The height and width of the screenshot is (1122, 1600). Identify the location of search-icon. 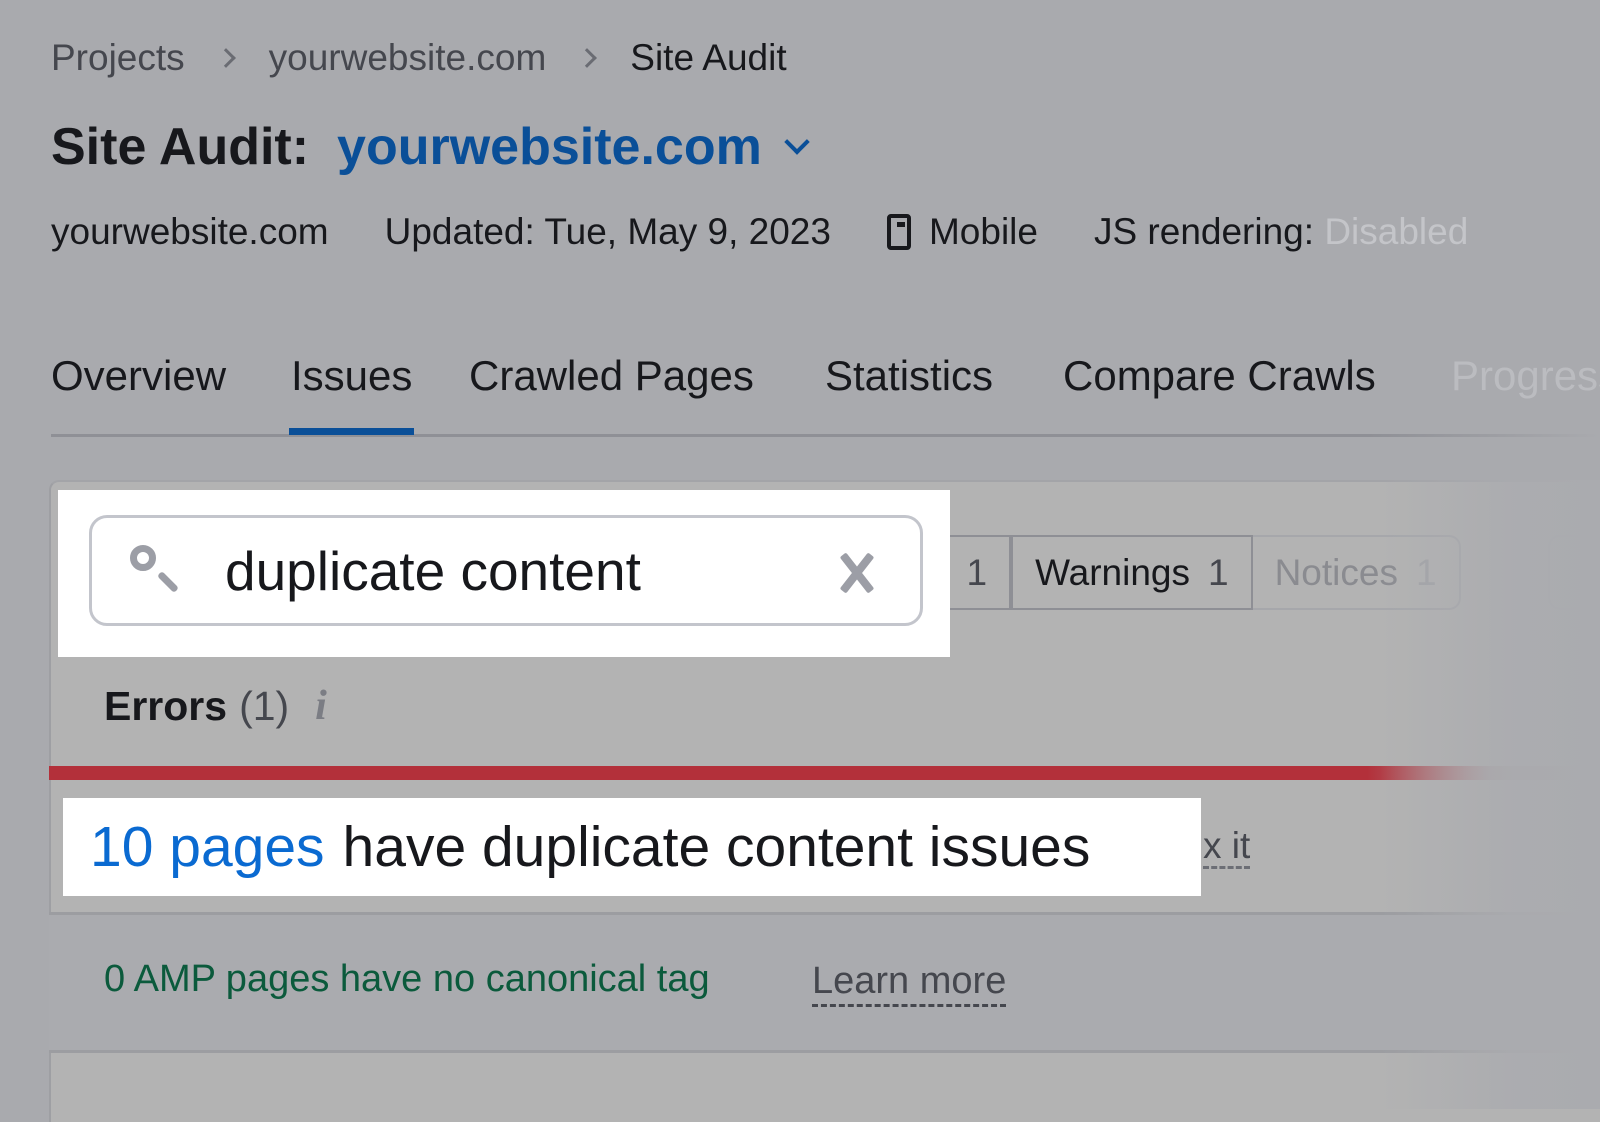
(143, 558).